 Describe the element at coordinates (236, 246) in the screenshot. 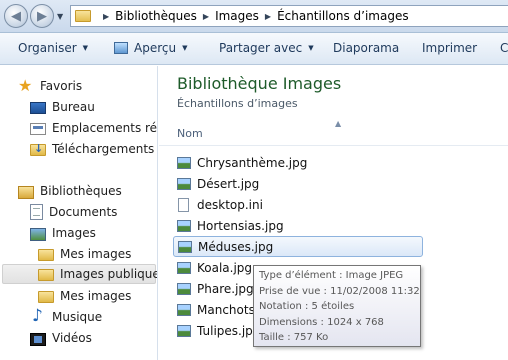

I see `file-name: Méduses.jpg` at that location.